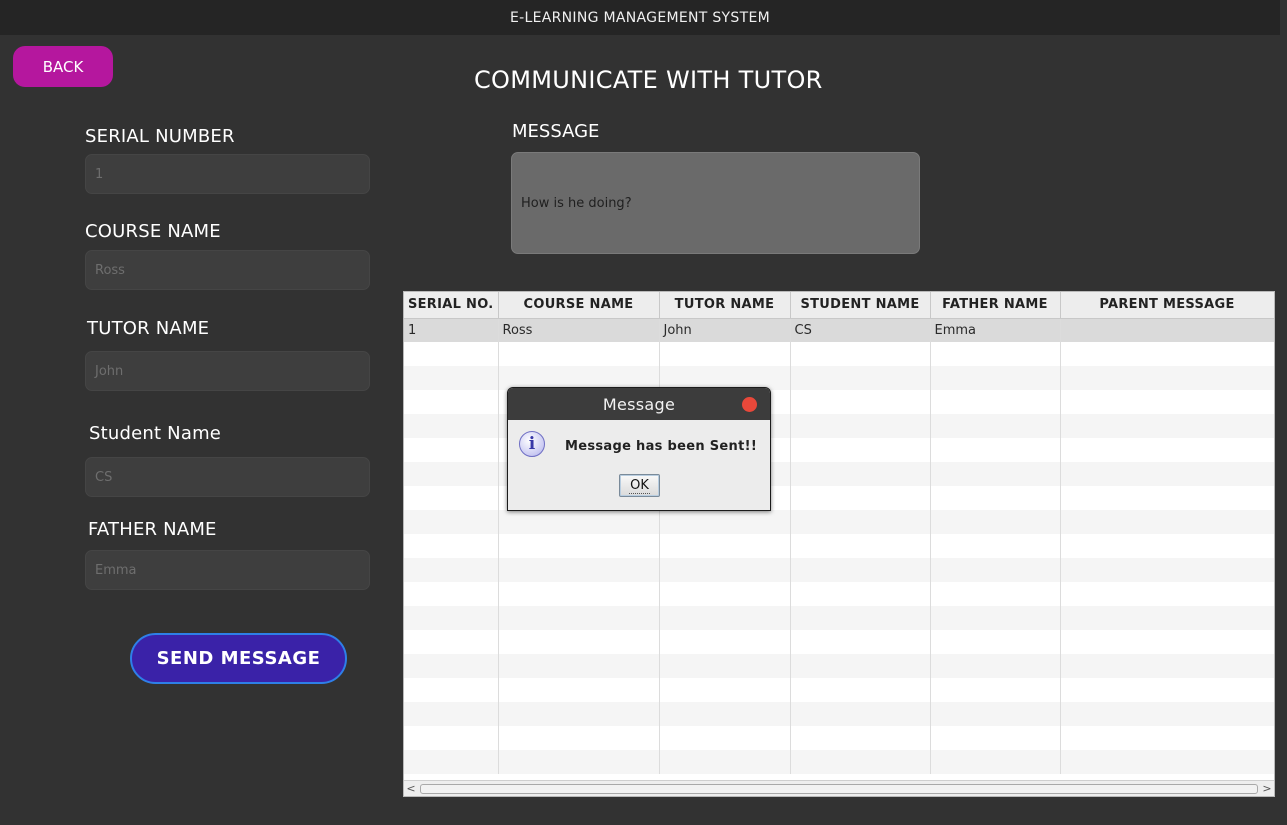  Describe the element at coordinates (1167, 305) in the screenshot. I see `column-header: PARENT MESSAGE` at that location.